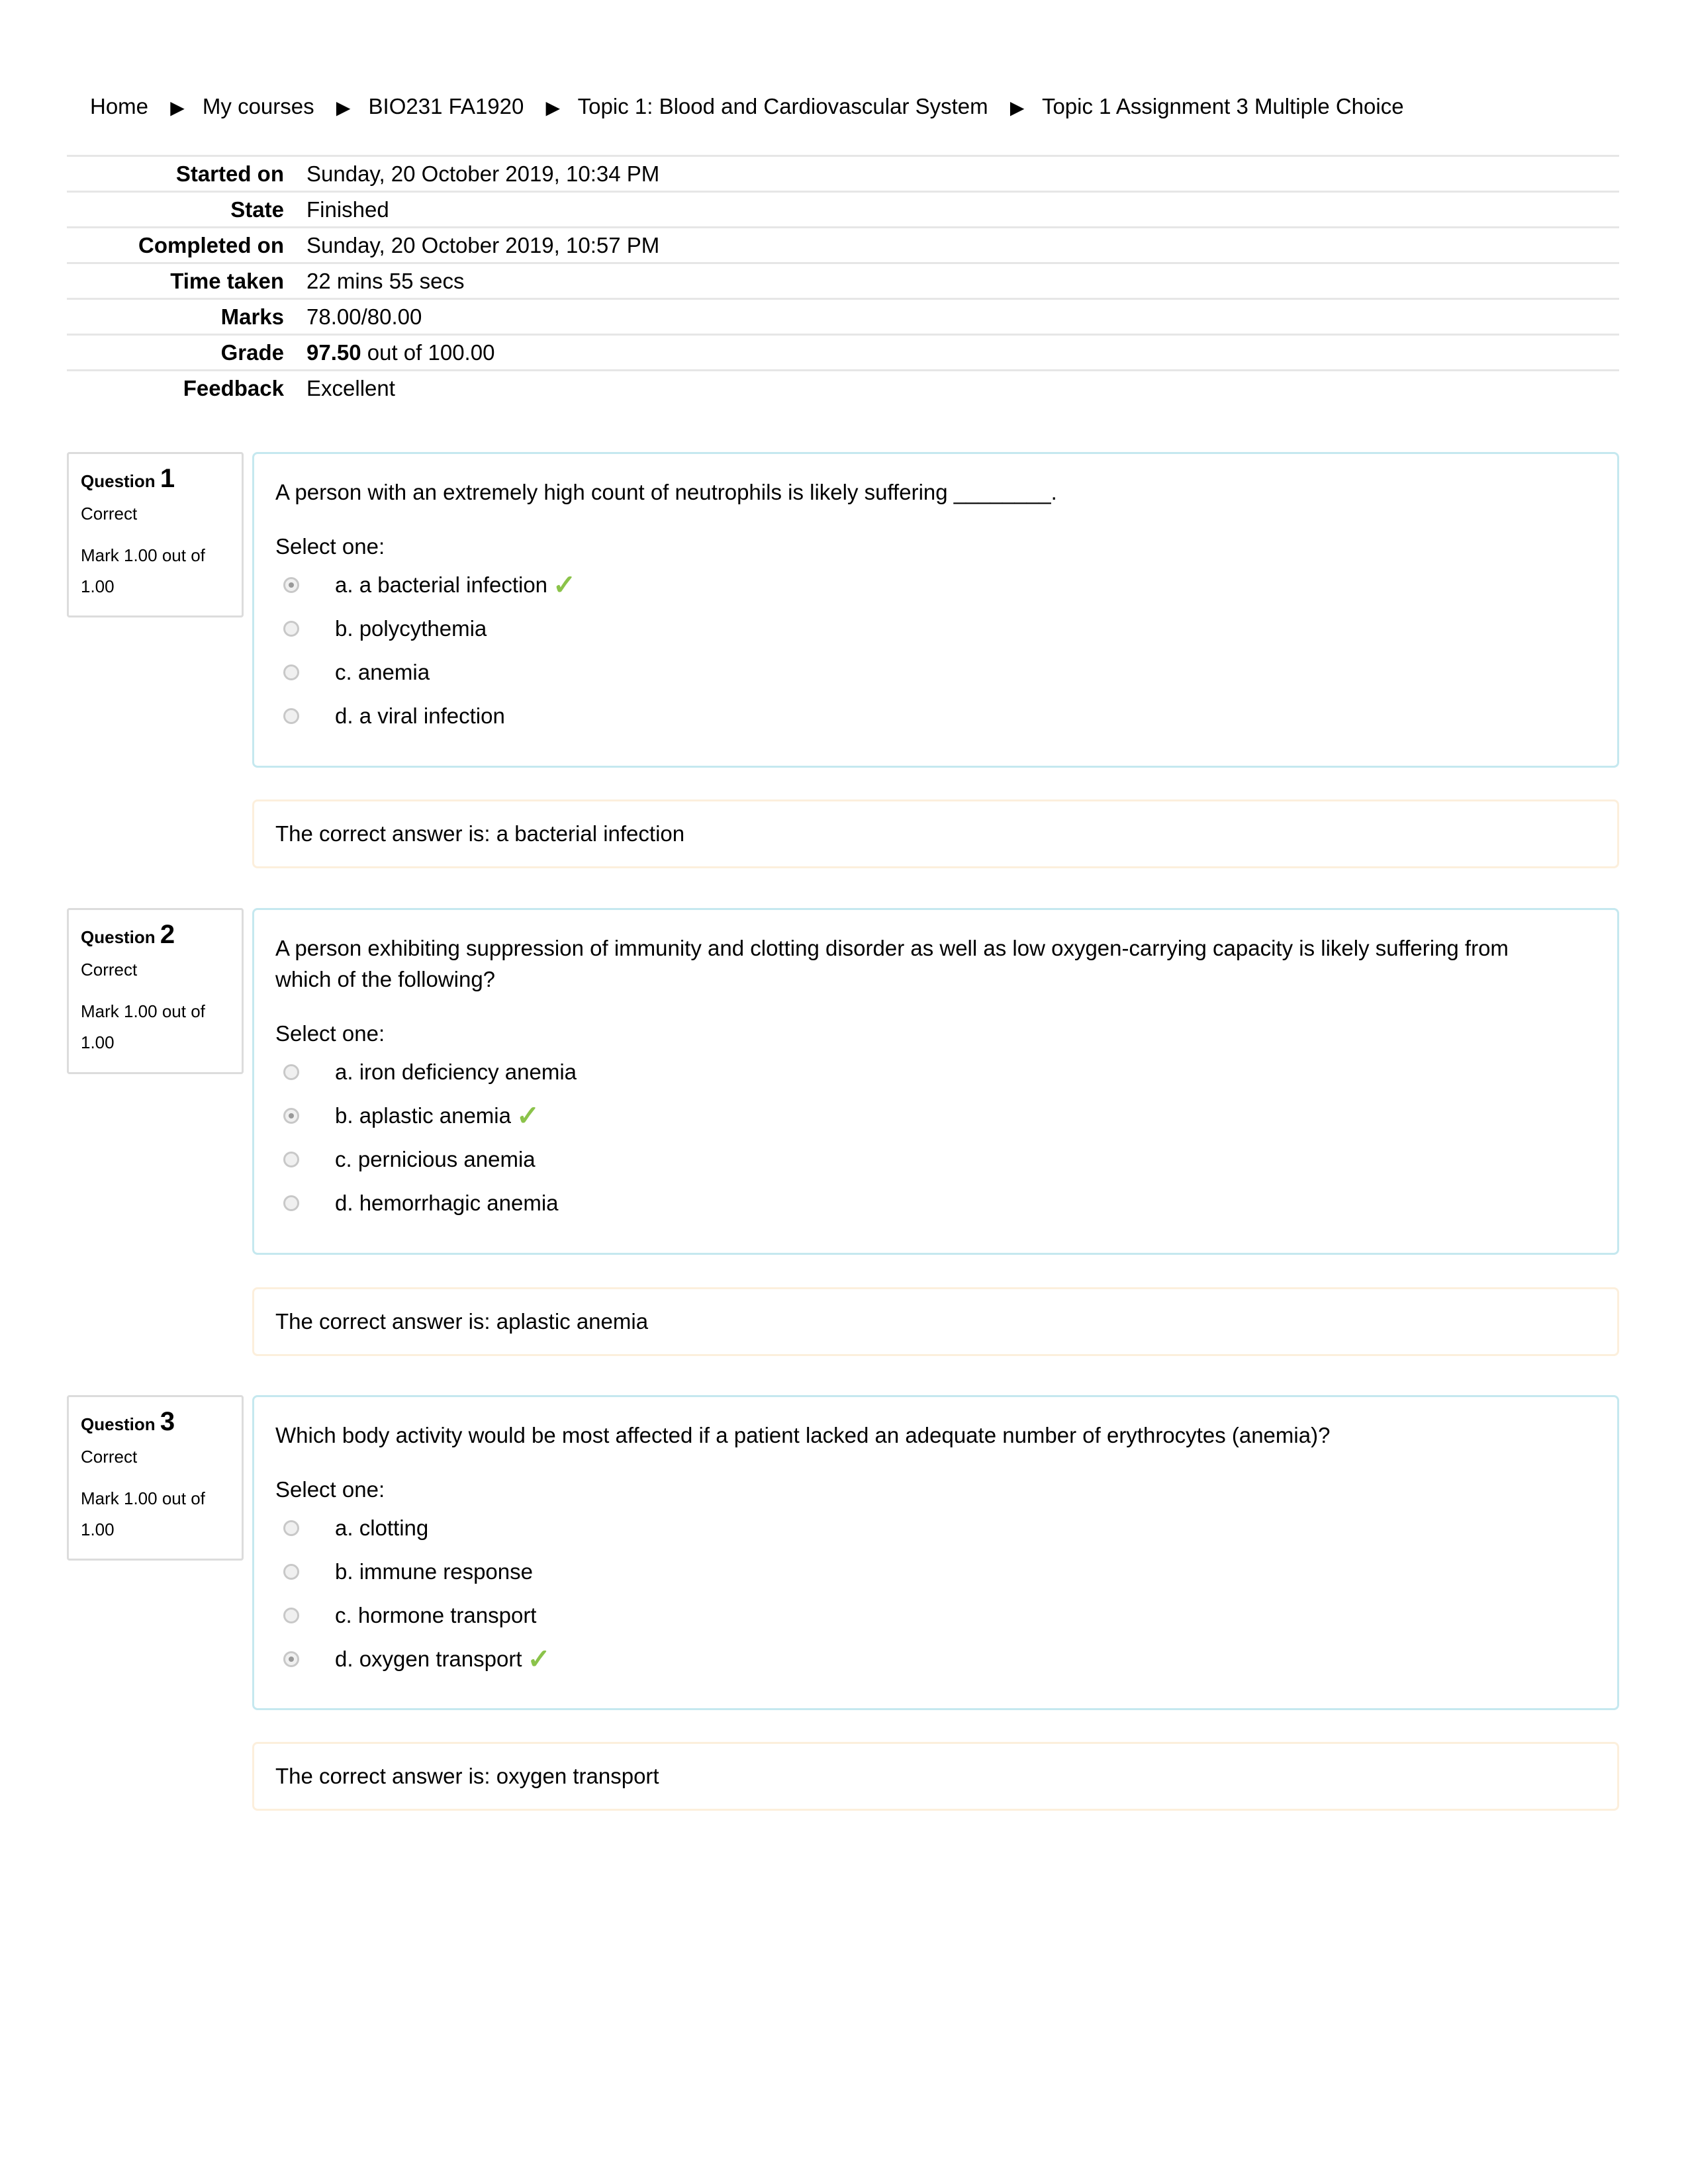 The width and height of the screenshot is (1688, 2184). Describe the element at coordinates (155, 534) in the screenshot. I see `question-1-info: Question 1 Correct Mark 1.00 out of 1.00` at that location.